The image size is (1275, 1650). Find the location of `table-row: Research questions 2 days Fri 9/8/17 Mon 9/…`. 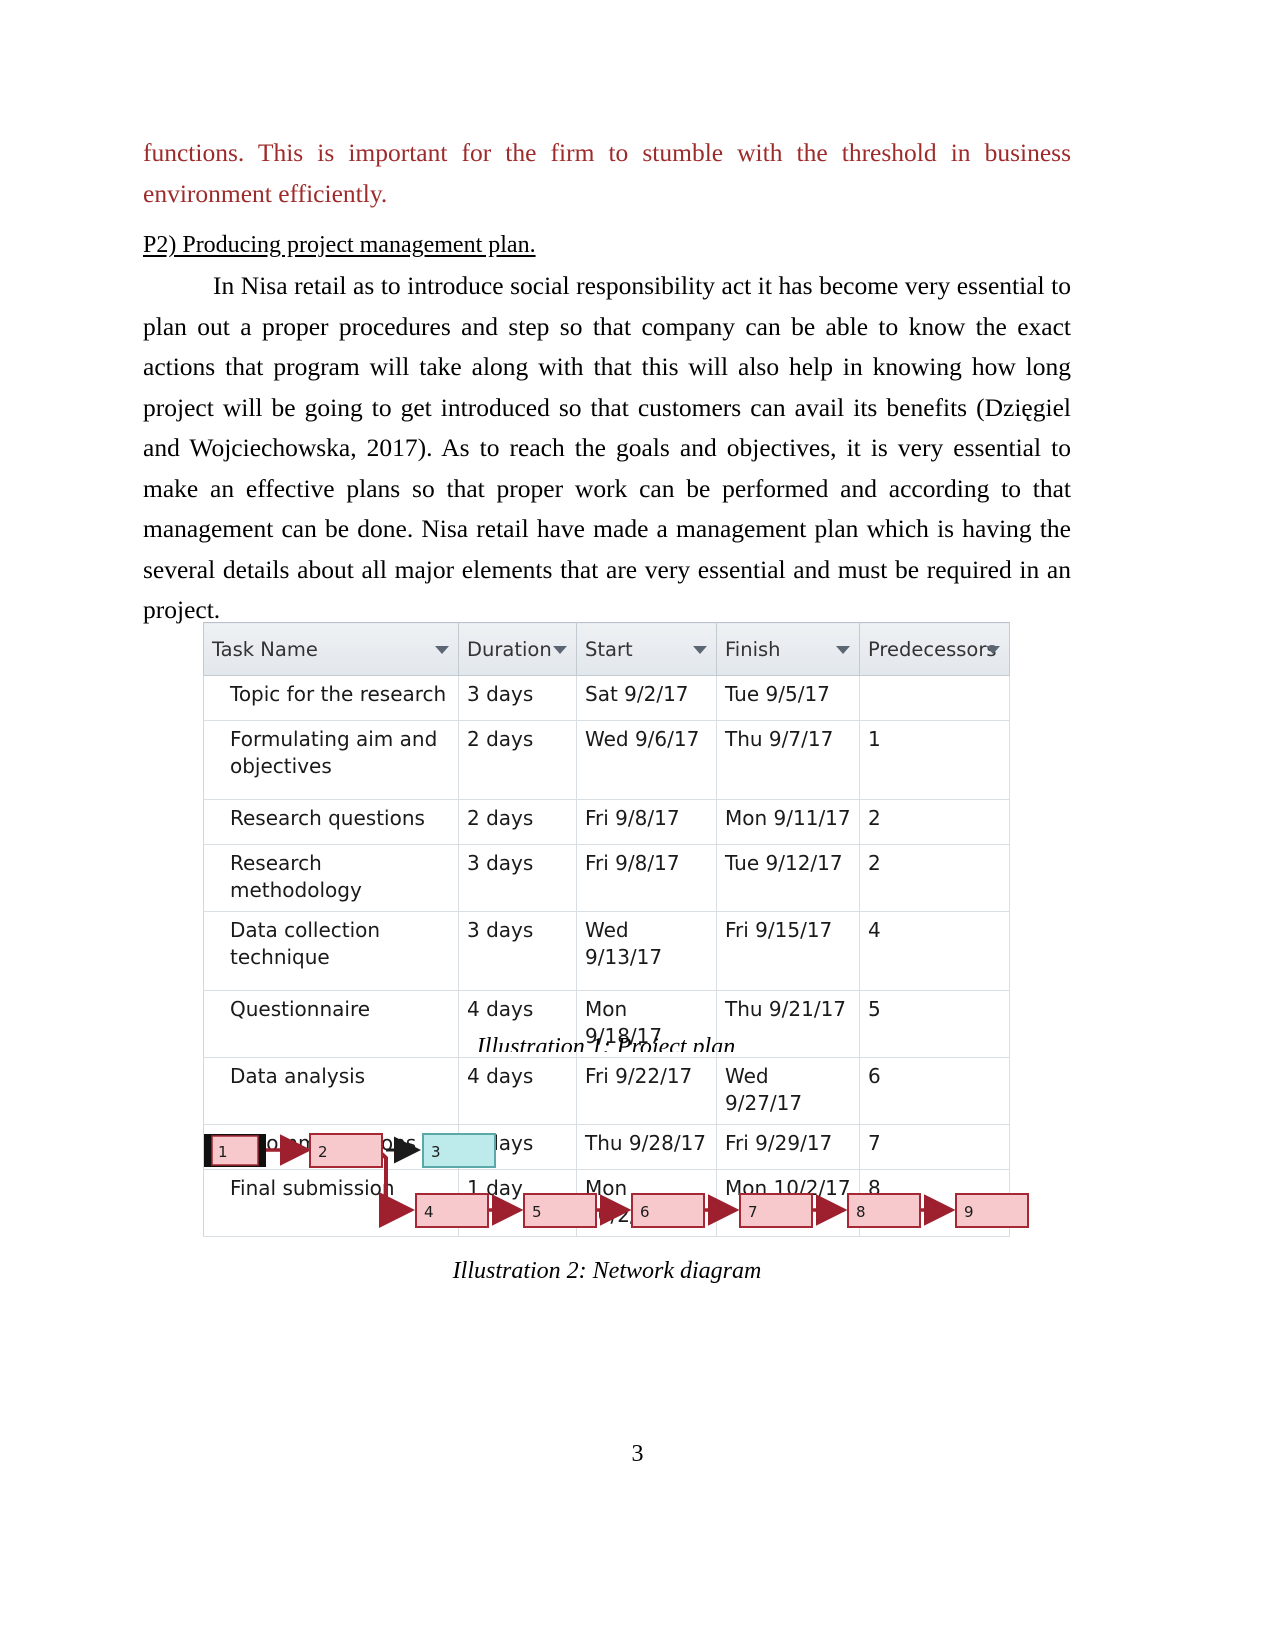

table-row: Research questions 2 days Fri 9/8/17 Mon 9/… is located at coordinates (606, 822).